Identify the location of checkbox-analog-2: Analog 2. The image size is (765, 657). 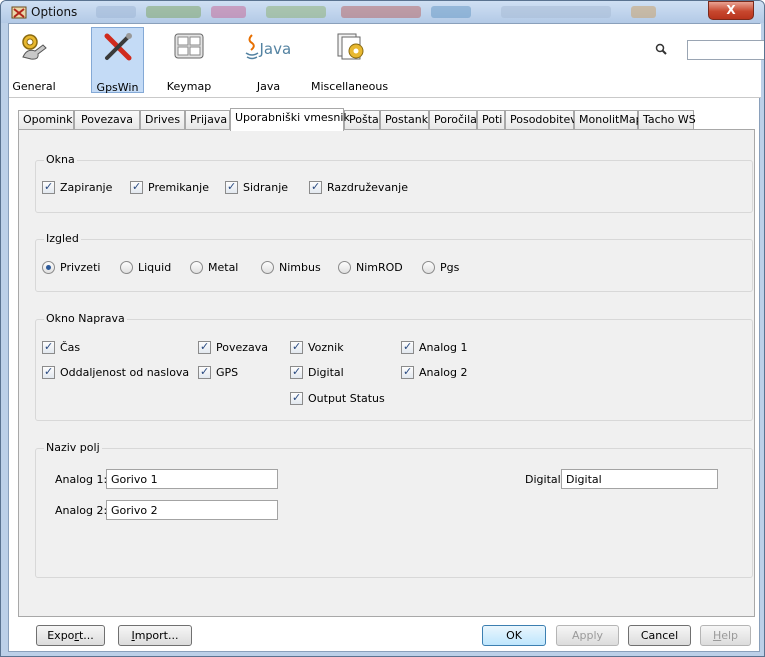
(434, 372).